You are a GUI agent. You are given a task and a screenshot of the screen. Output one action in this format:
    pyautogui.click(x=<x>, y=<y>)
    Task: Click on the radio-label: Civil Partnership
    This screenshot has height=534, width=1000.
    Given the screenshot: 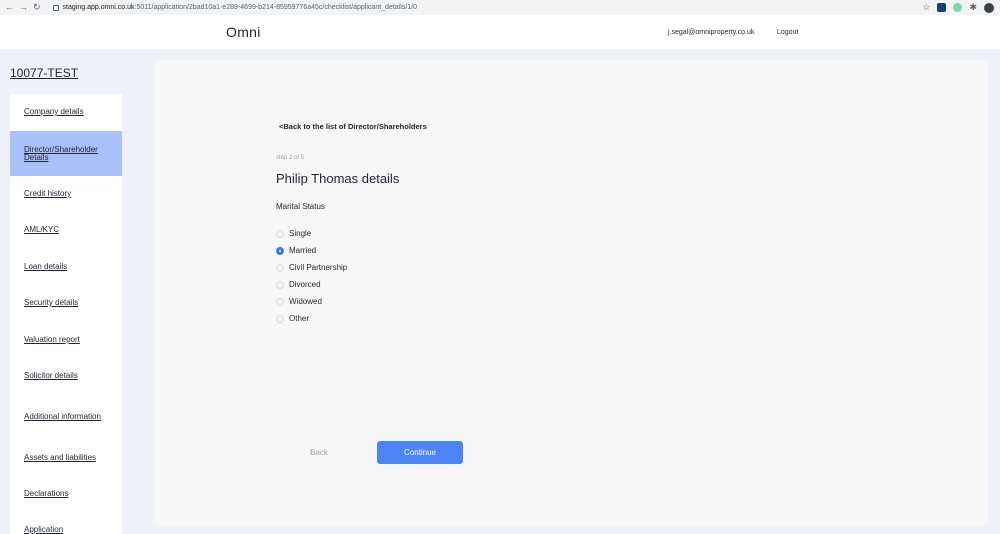 What is the action you would take?
    pyautogui.click(x=318, y=267)
    